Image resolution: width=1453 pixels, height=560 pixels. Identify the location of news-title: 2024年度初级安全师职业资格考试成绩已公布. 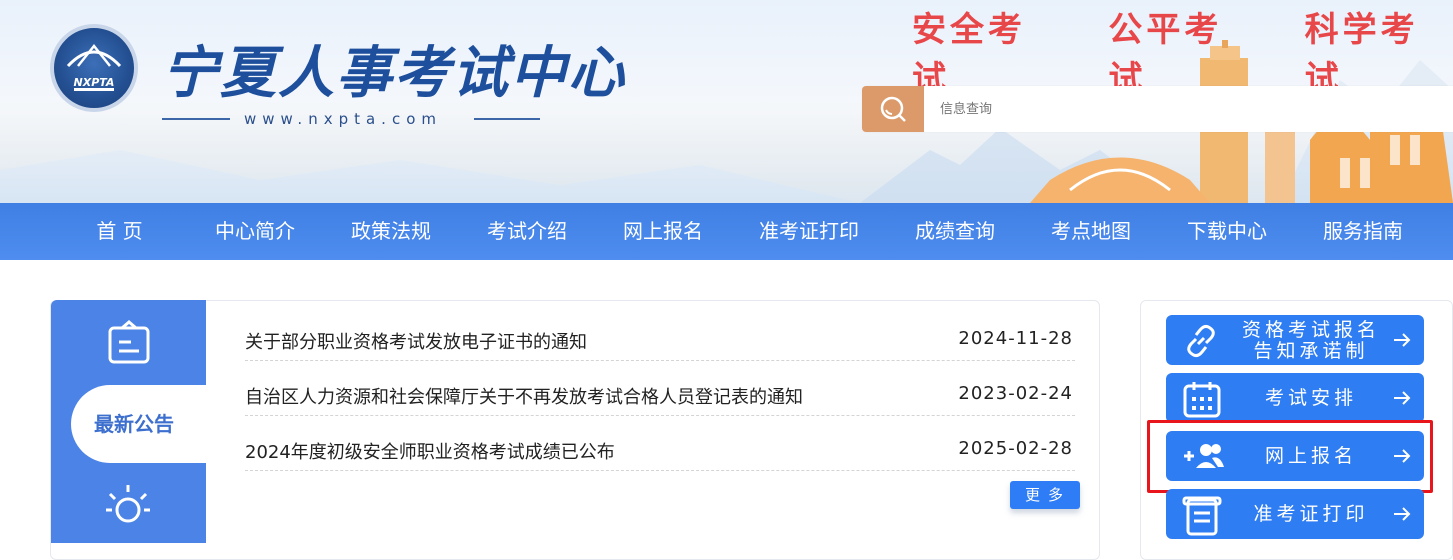
(430, 451).